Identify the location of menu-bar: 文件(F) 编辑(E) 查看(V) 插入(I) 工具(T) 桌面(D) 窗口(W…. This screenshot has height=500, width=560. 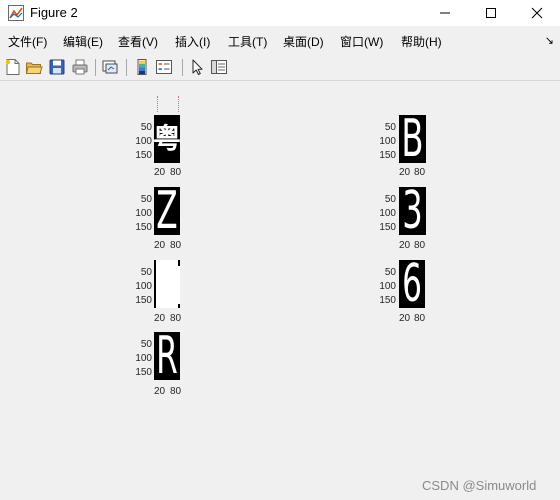
(280, 40).